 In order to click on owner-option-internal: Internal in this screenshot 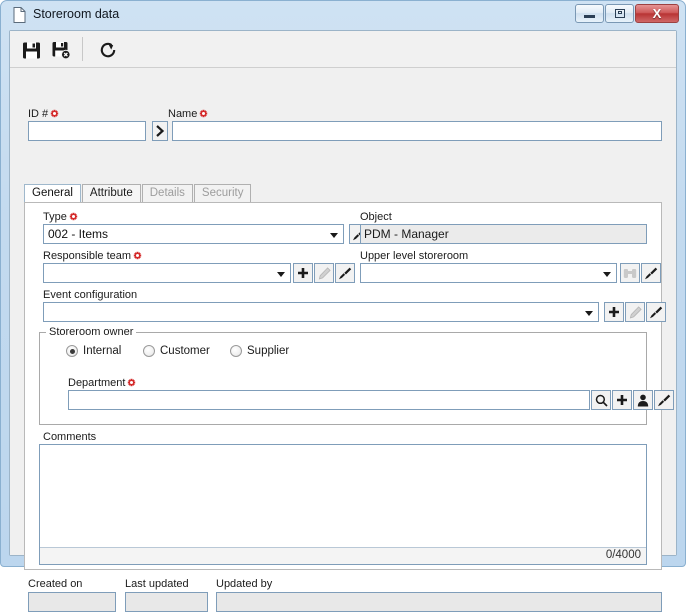, I will do `click(93, 351)`.